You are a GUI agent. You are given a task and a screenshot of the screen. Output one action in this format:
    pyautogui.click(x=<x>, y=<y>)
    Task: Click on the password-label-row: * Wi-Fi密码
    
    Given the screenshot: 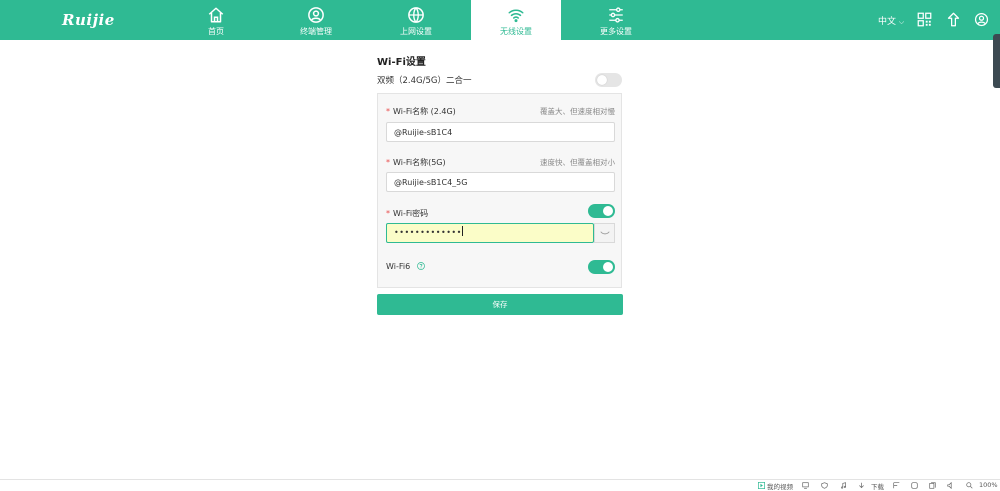 What is the action you would take?
    pyautogui.click(x=407, y=213)
    